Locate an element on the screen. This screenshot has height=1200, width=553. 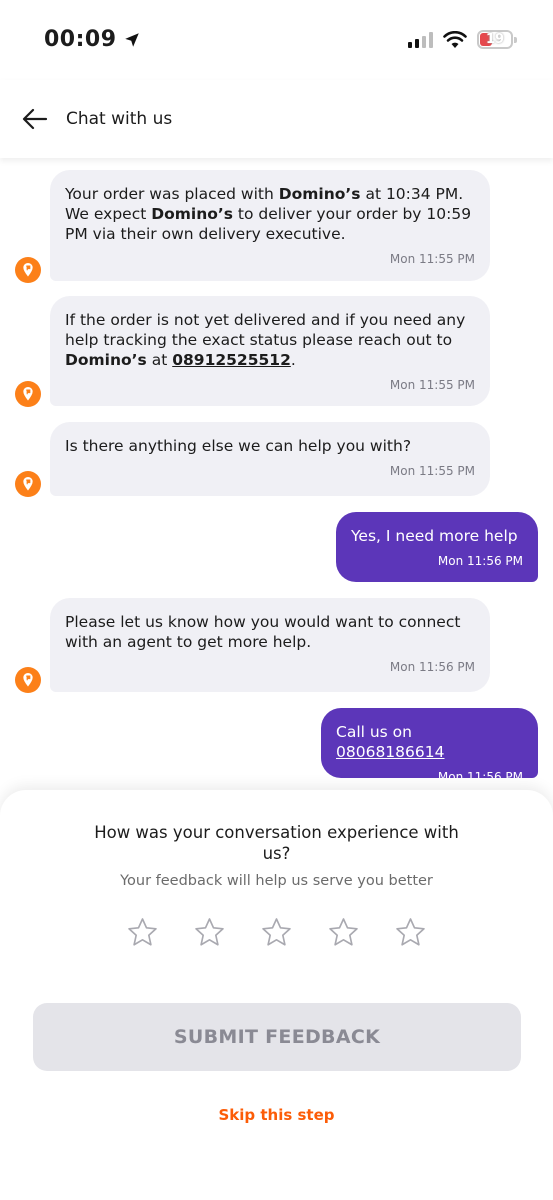
arrow-left-icon is located at coordinates (35, 119).